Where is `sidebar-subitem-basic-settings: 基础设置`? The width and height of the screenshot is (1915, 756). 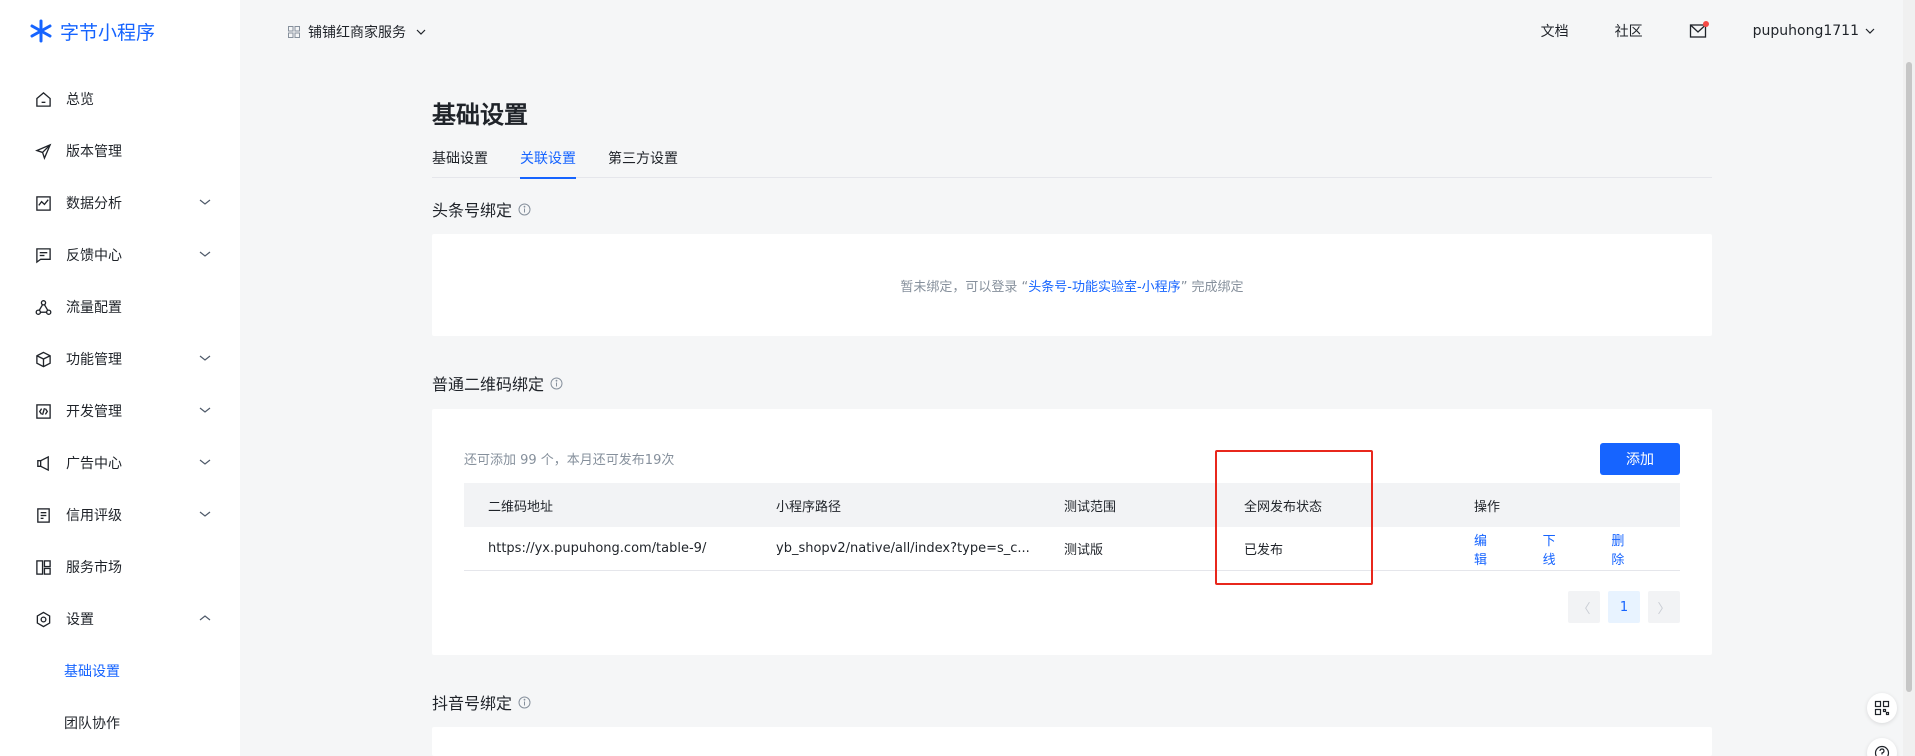 sidebar-subitem-basic-settings: 基础设置 is located at coordinates (120, 671).